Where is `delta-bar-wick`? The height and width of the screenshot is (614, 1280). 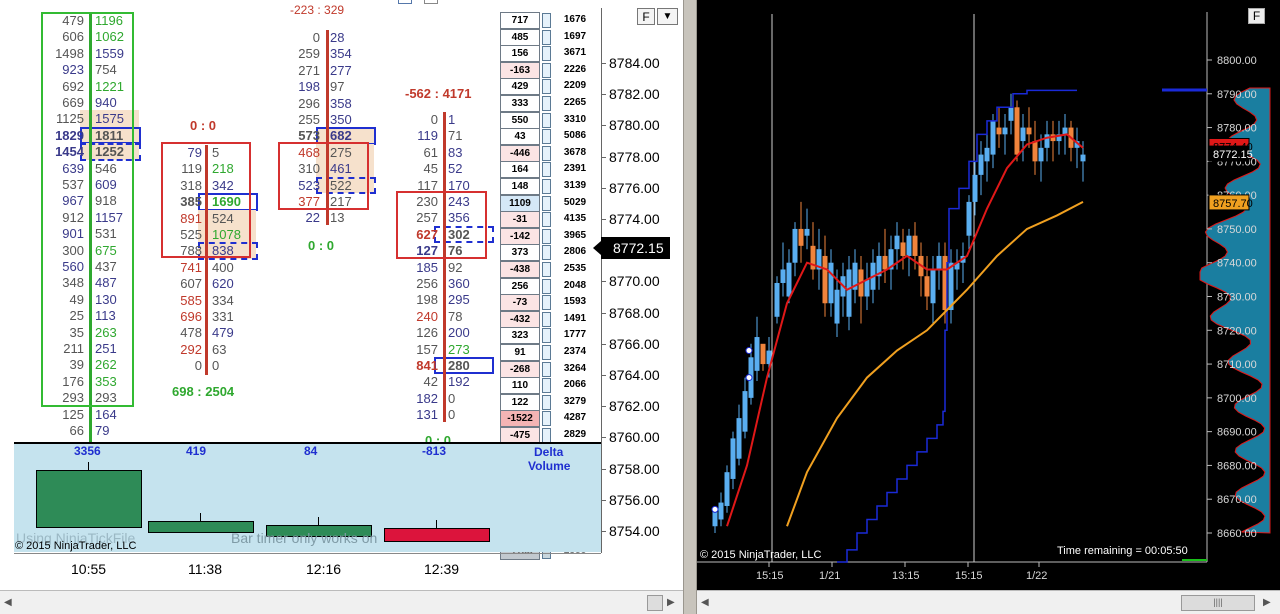
delta-bar-wick is located at coordinates (200, 517).